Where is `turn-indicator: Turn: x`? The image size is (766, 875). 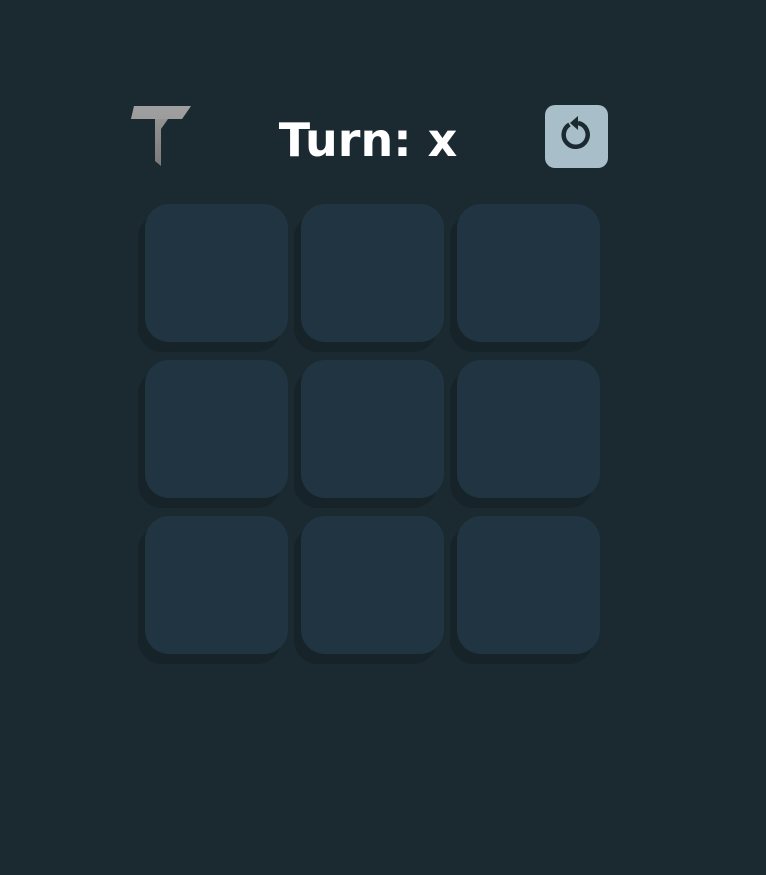
turn-indicator: Turn: x is located at coordinates (368, 140).